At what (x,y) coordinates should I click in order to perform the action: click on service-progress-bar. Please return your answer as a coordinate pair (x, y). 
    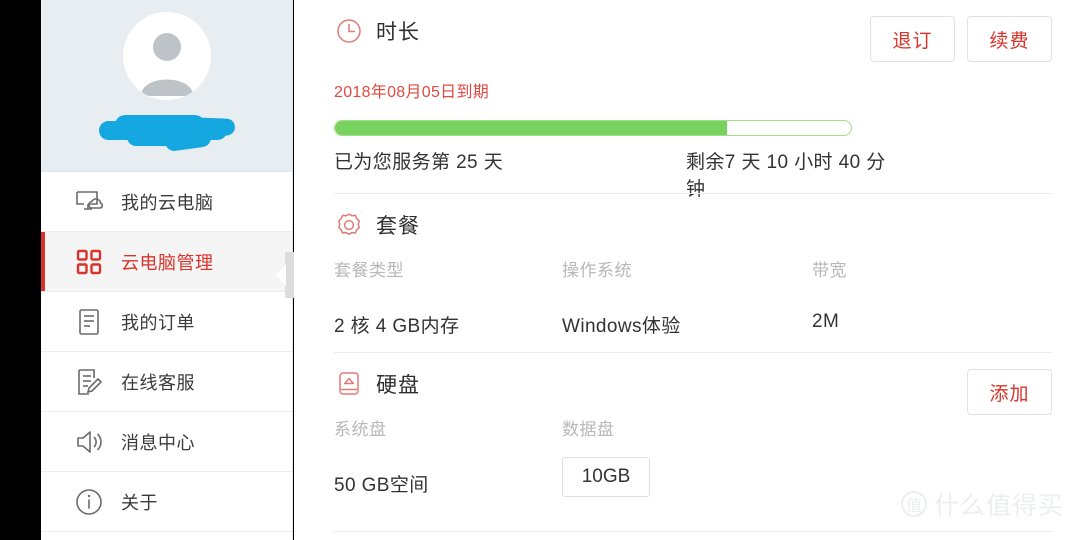
    Looking at the image, I should click on (593, 128).